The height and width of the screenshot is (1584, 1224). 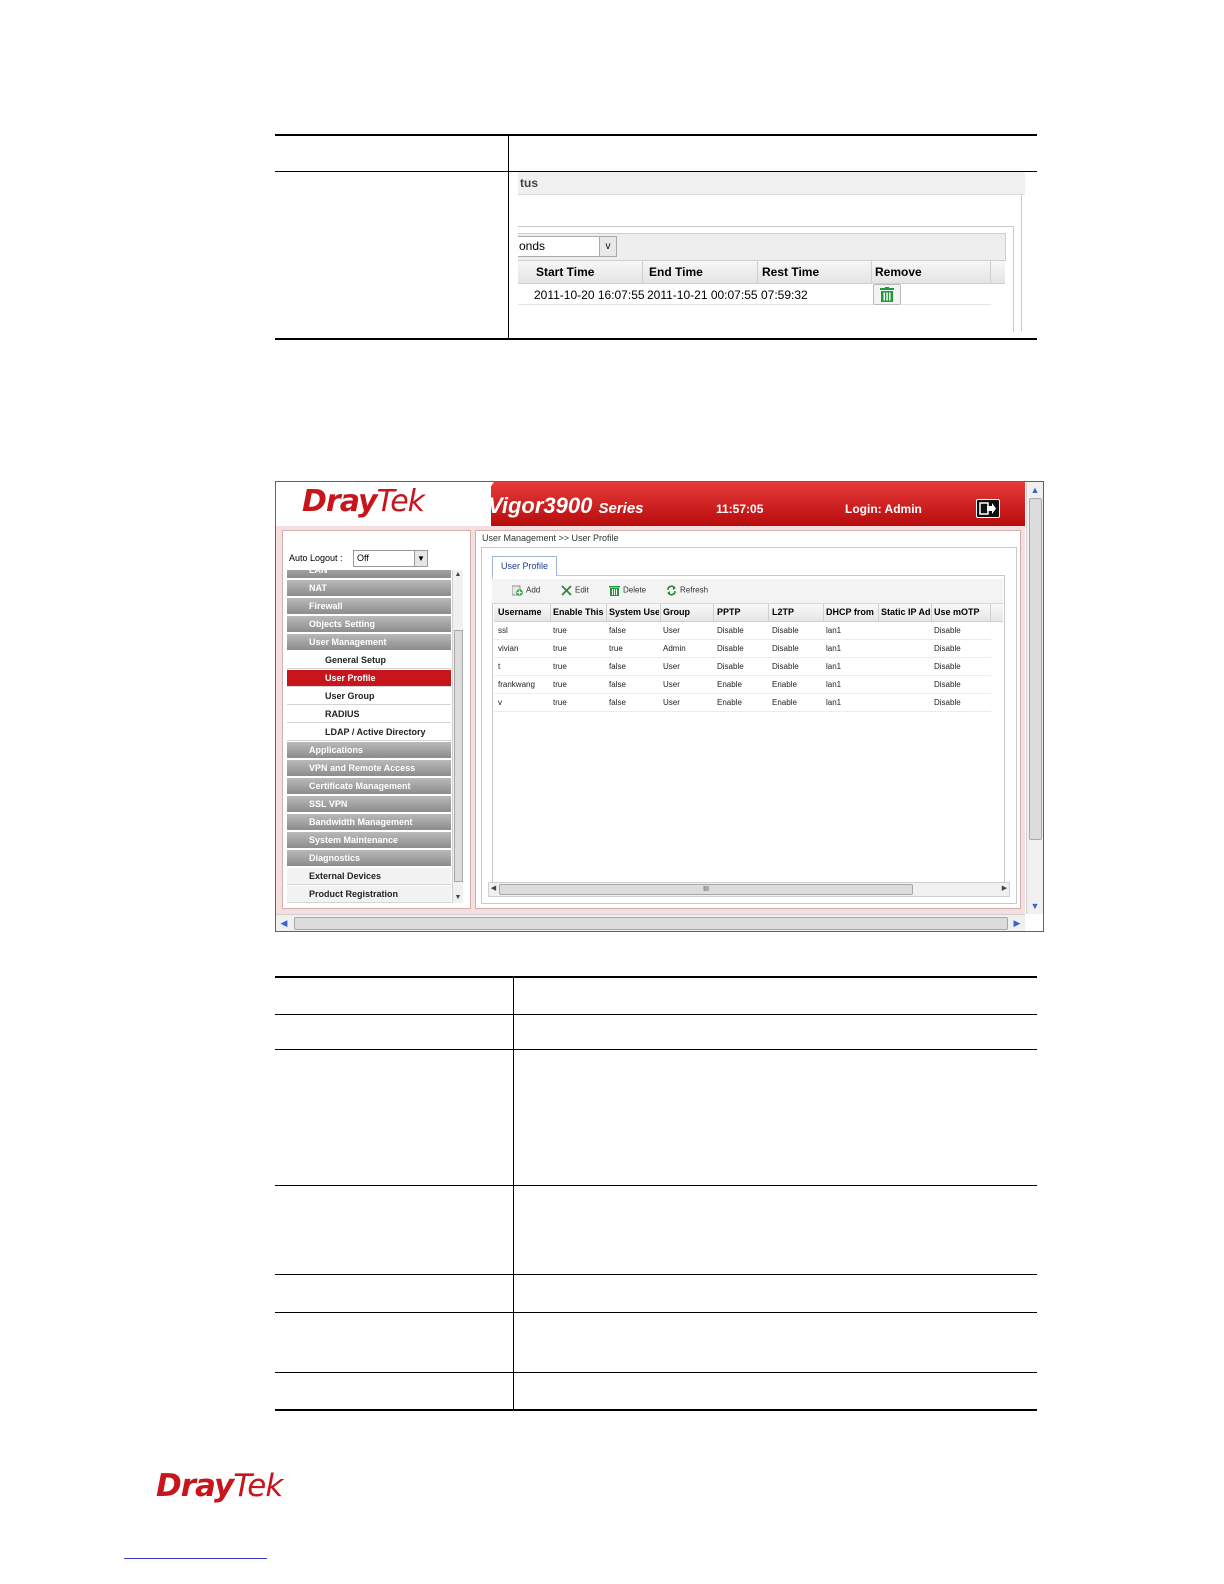 I want to click on use-motp-cell: Disable, so click(x=947, y=648).